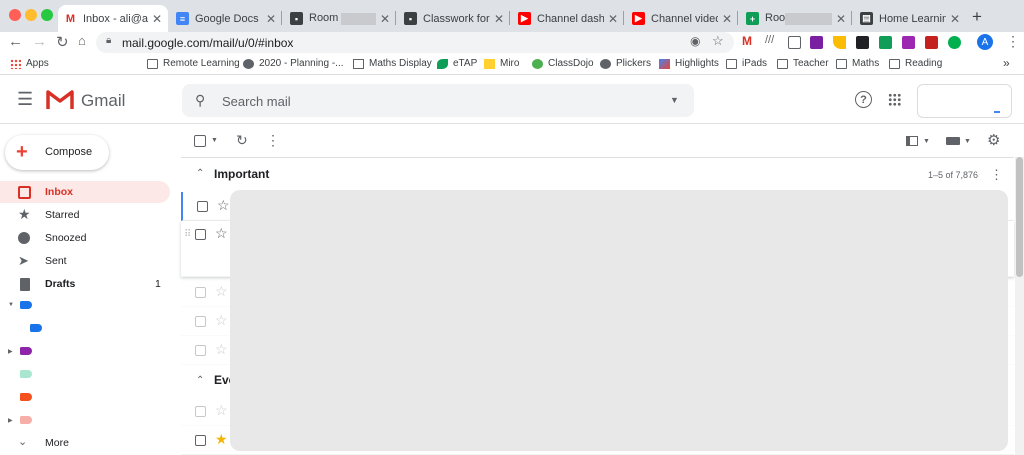 The width and height of the screenshot is (1024, 455). What do you see at coordinates (214, 140) in the screenshot?
I see `select-dropdown-icon: ▼` at bounding box center [214, 140].